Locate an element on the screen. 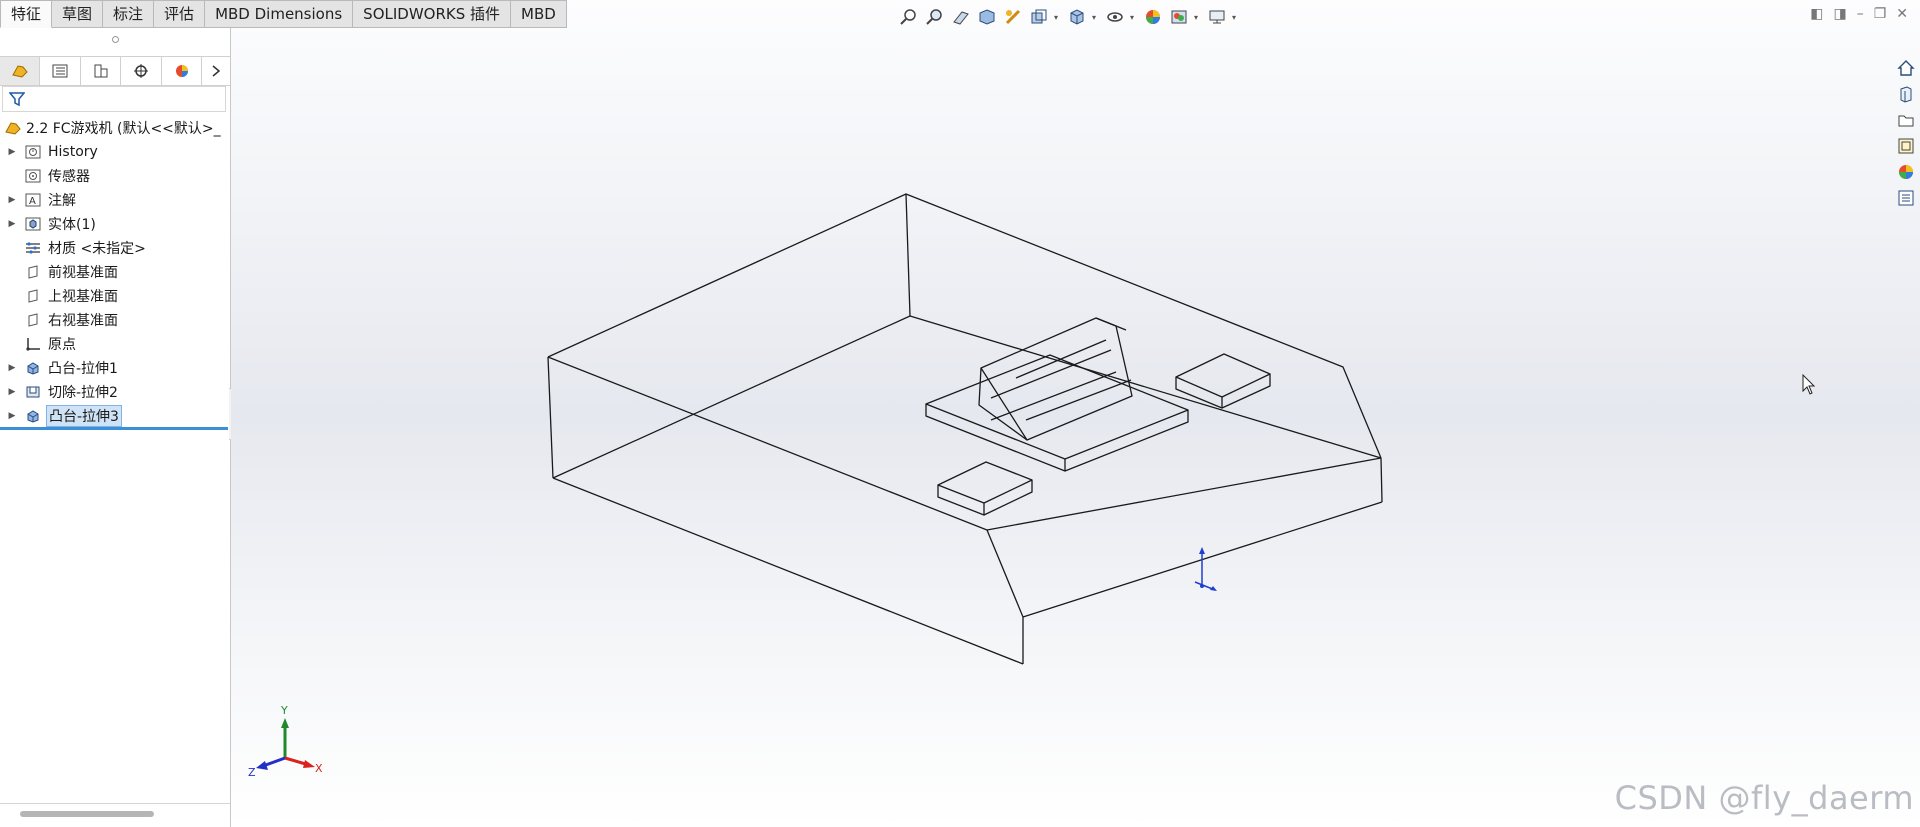 The image size is (1920, 827). crosshair-icon is located at coordinates (141, 71).